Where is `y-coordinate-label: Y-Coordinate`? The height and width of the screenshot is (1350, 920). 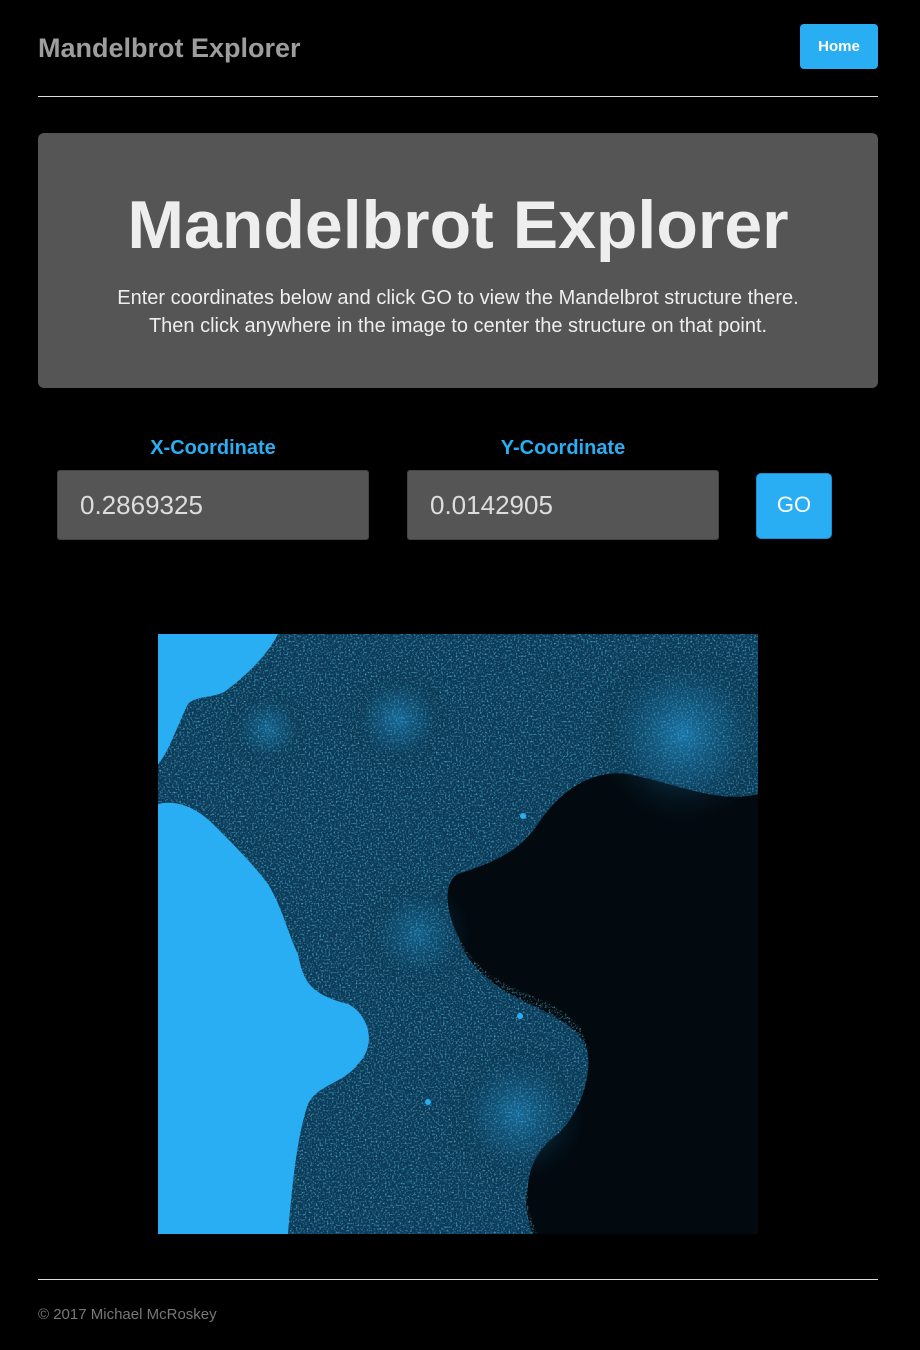 y-coordinate-label: Y-Coordinate is located at coordinates (563, 448).